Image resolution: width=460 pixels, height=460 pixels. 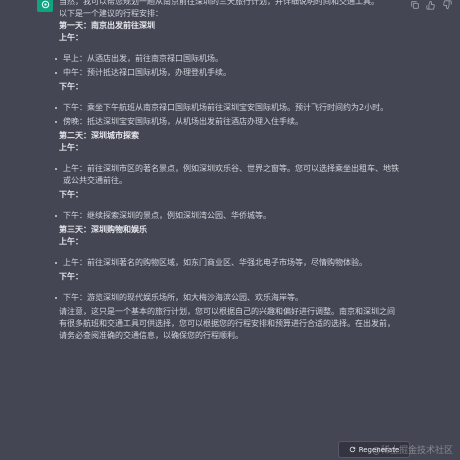 I want to click on intro-line-1: 当然，我可以帮您规划一趟从南京前往深圳的三天旅行计划，并详细说明时间和交通工具。, so click(x=219, y=3).